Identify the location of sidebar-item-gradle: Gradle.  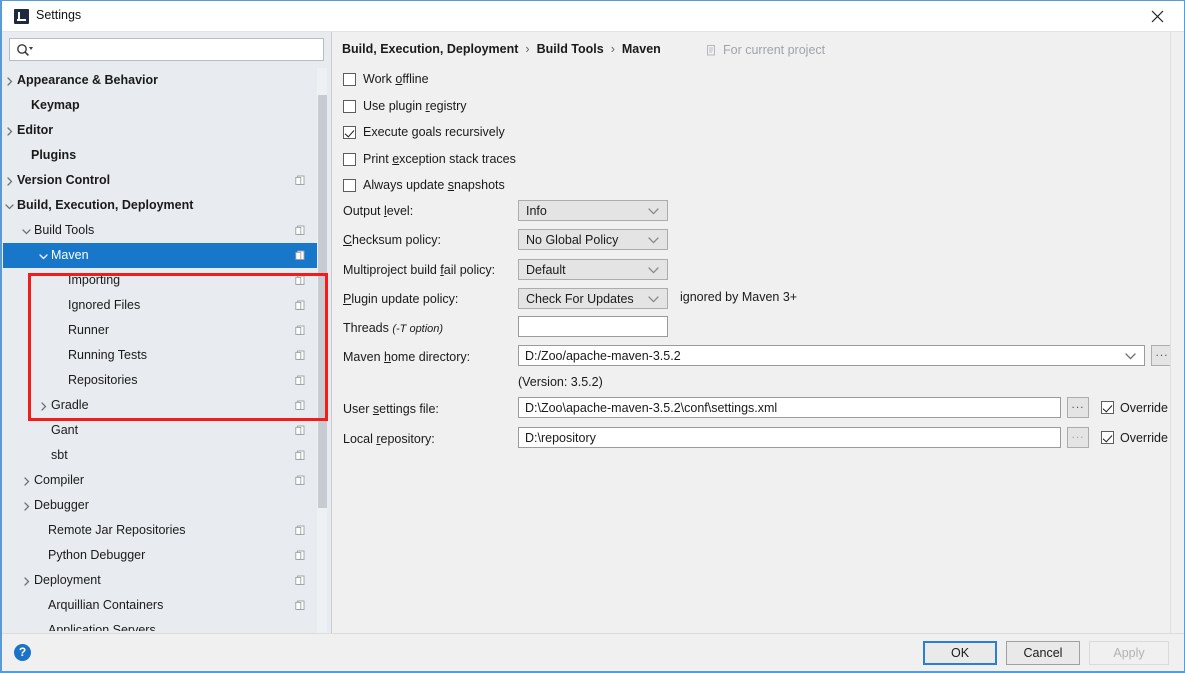
(161, 405).